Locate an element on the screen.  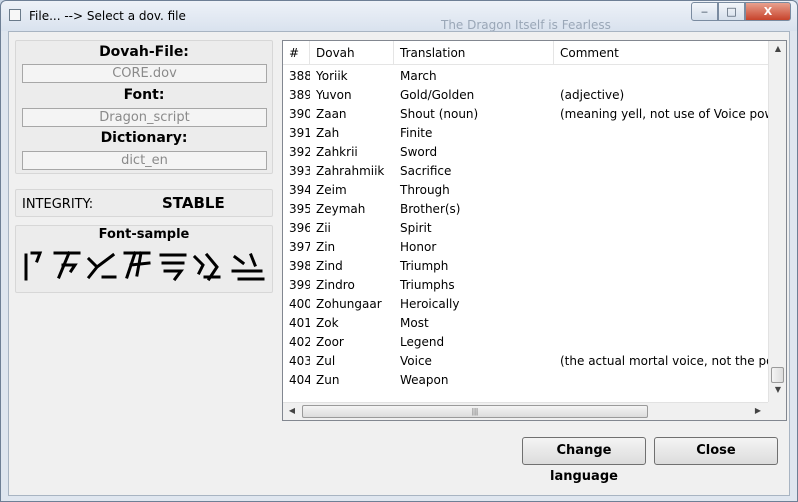
cell-dovah: Zeim is located at coordinates (331, 190).